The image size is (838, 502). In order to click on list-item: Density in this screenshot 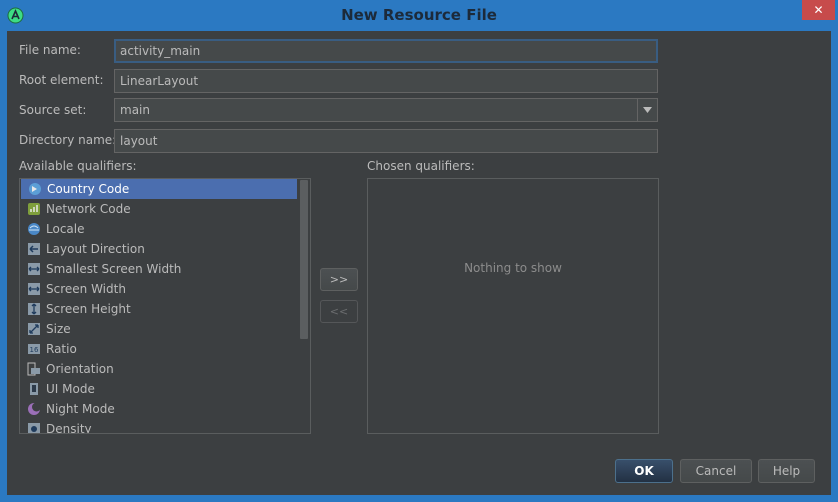, I will do `click(158, 426)`.